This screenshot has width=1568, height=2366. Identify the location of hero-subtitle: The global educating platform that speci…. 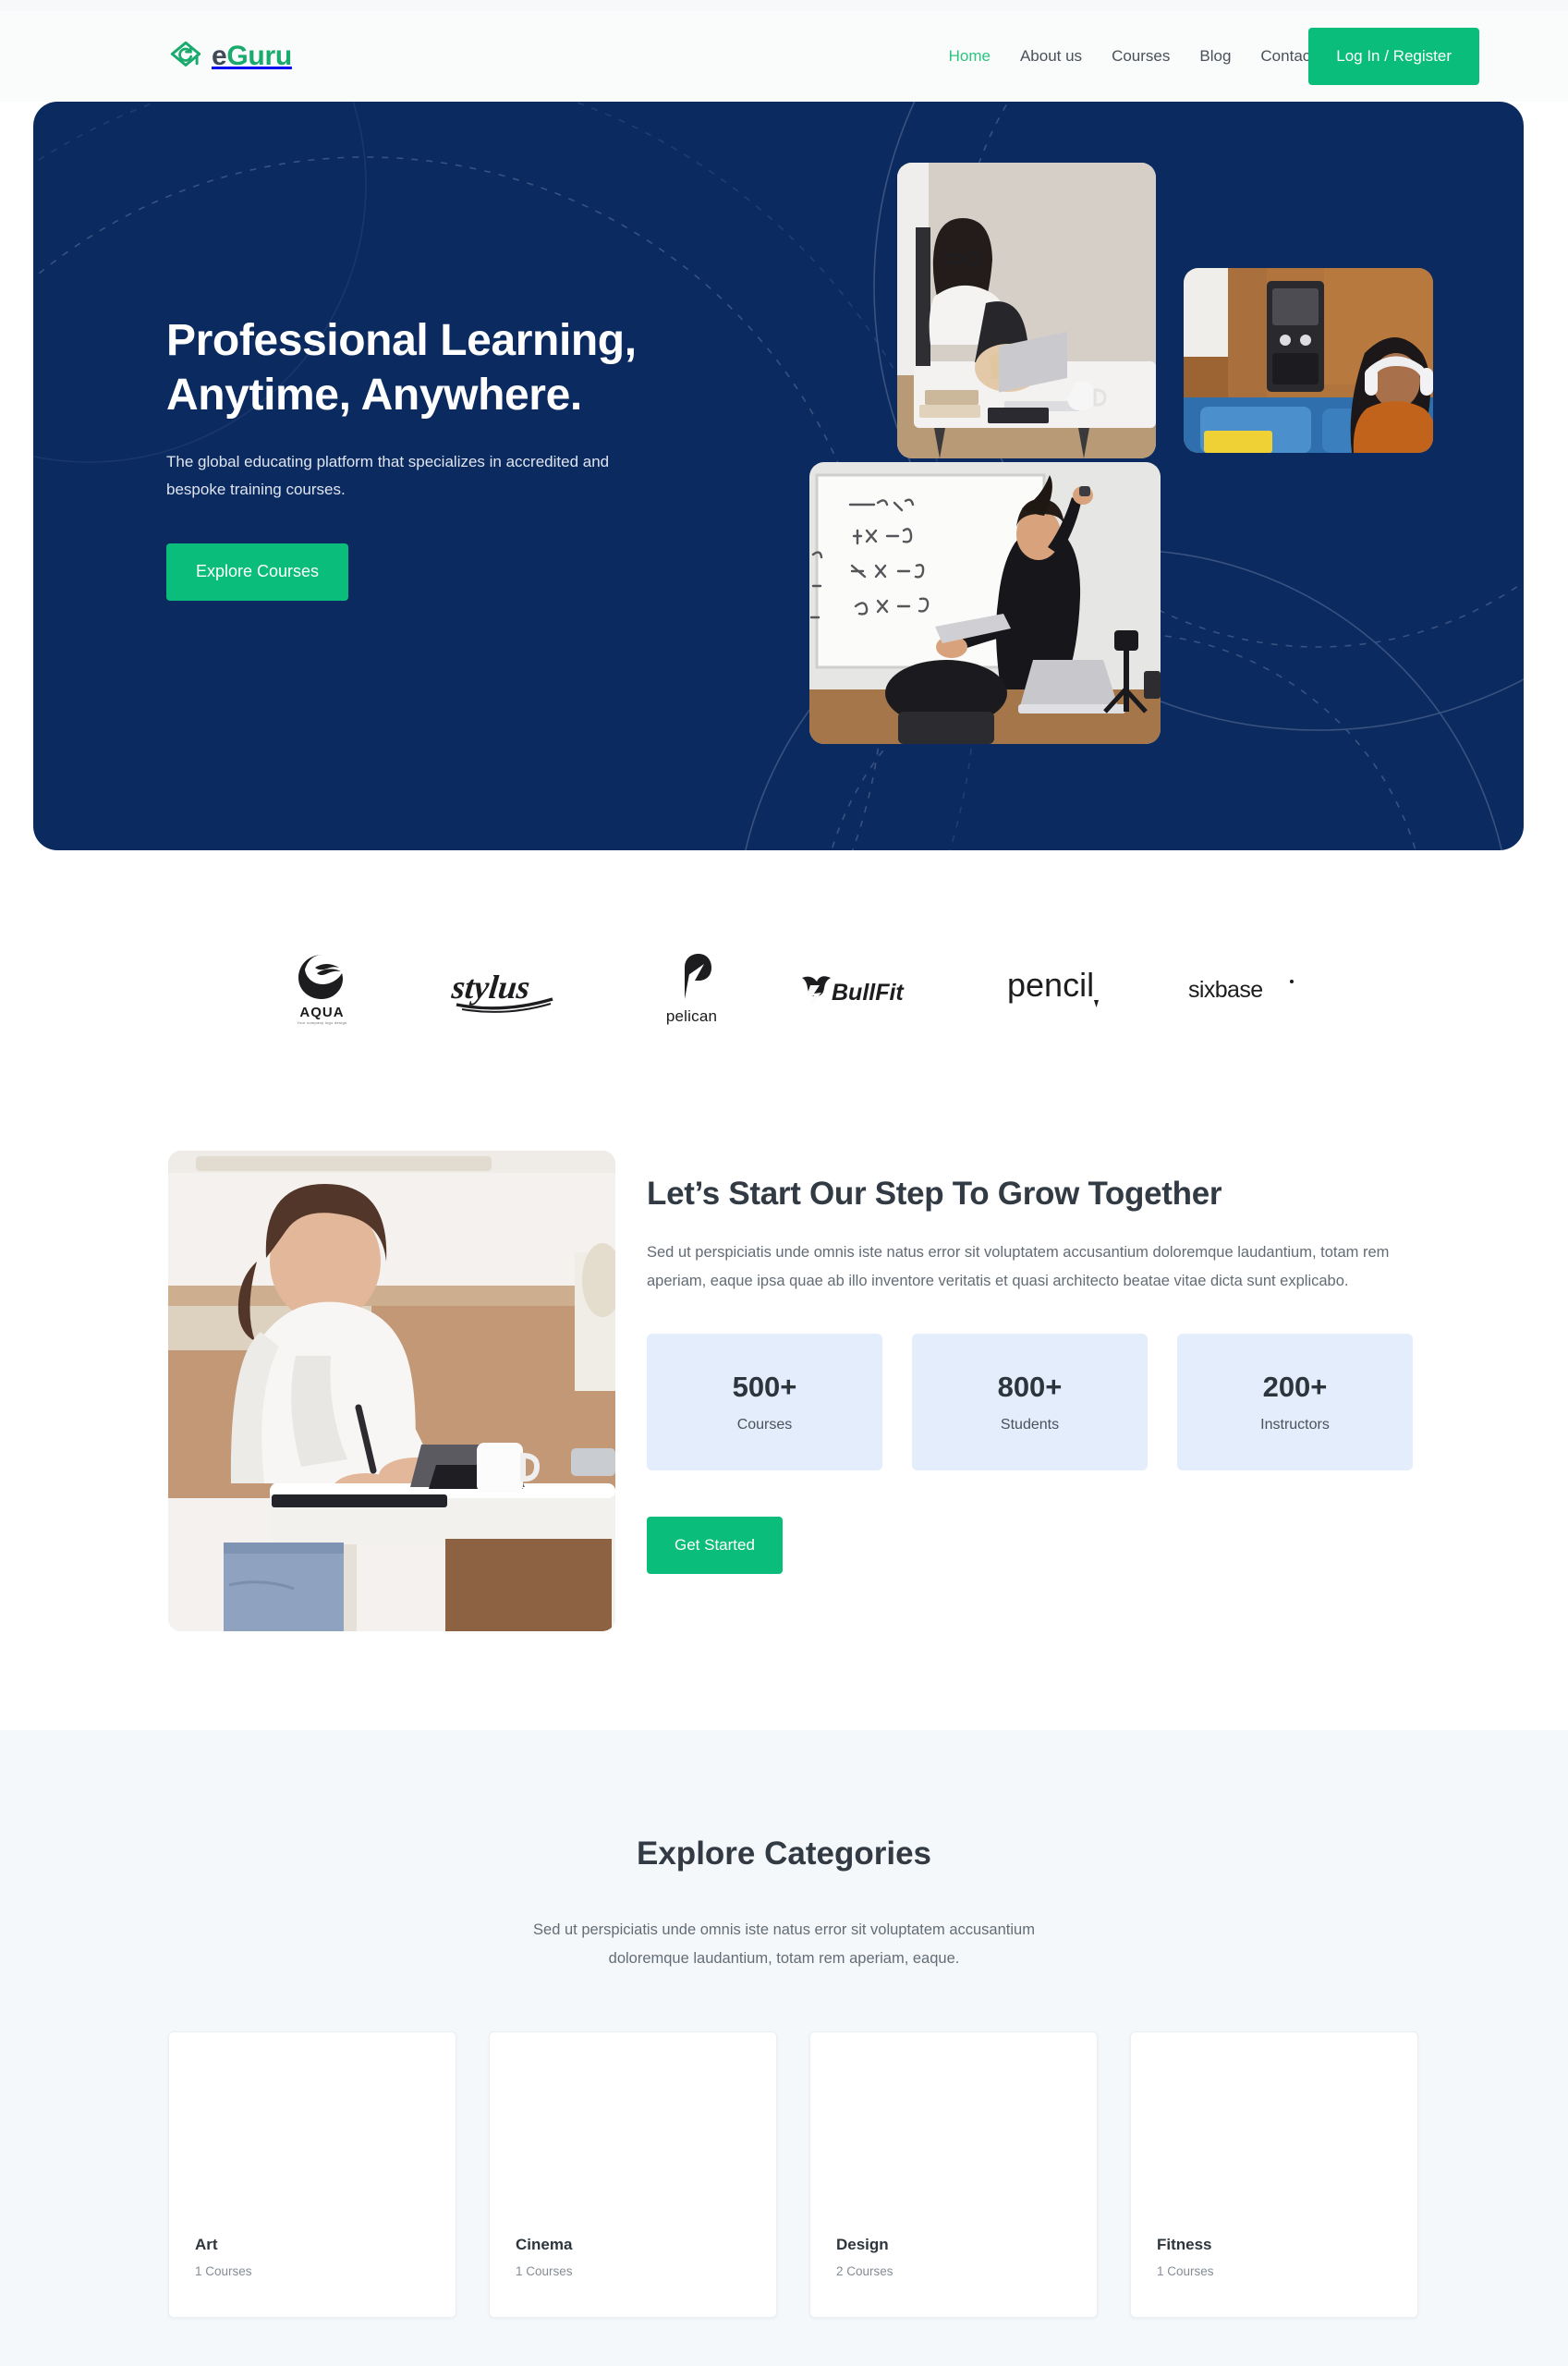
(388, 475).